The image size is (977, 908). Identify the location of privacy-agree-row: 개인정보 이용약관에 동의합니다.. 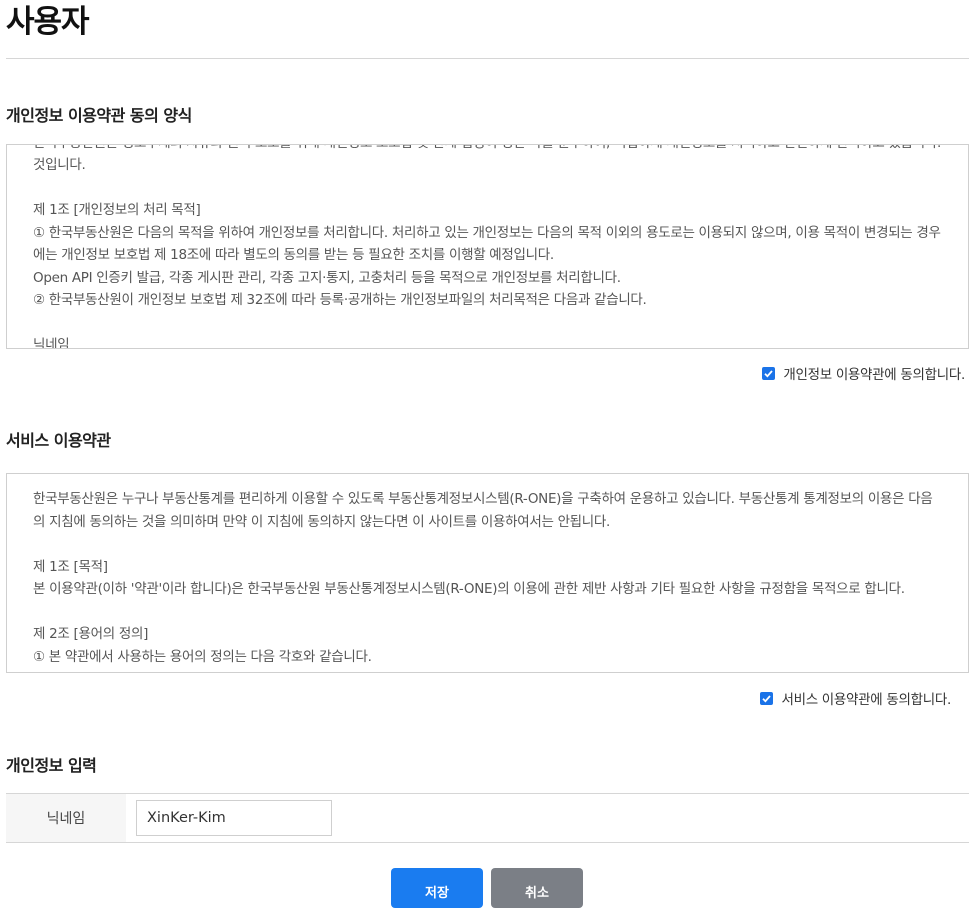
(863, 373).